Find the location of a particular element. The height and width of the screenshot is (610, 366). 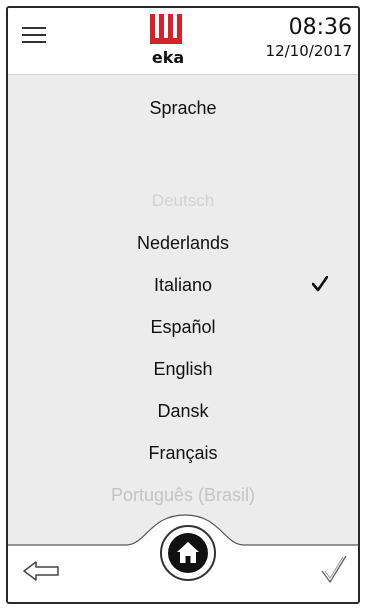

page-title: Sprache is located at coordinates (183, 108).